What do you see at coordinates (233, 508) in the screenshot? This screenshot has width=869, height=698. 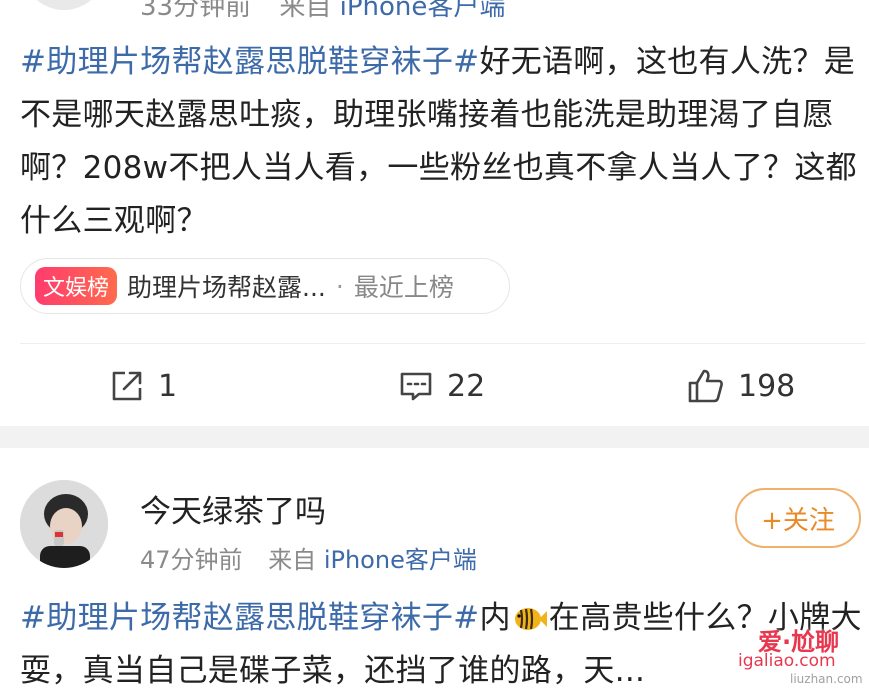 I see `user-name: 今天绿茶了吗` at bounding box center [233, 508].